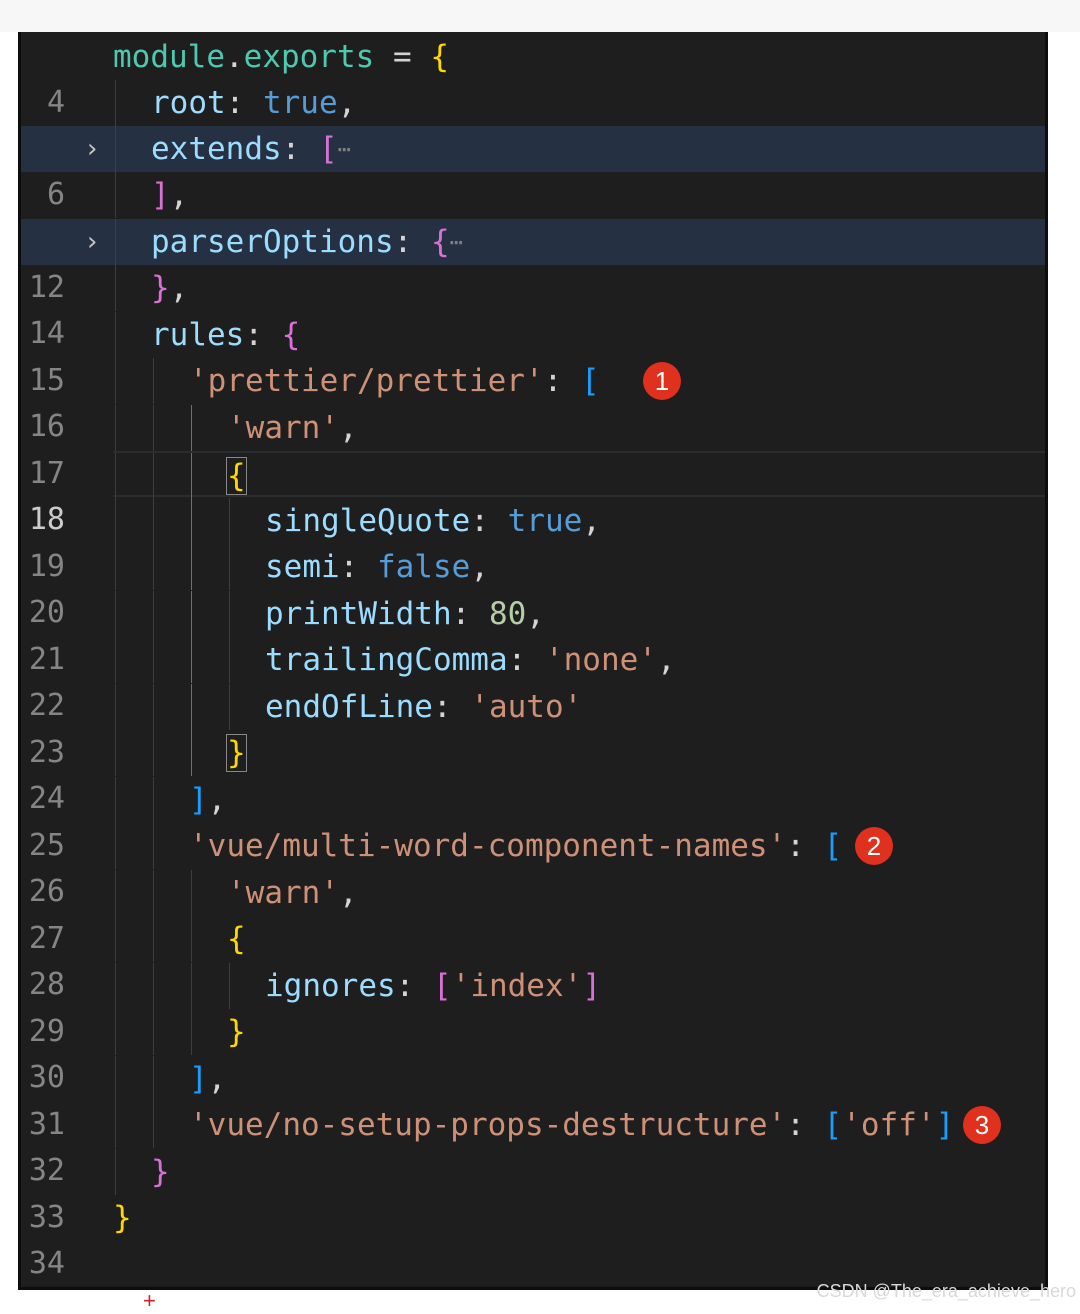 The height and width of the screenshot is (1314, 1080). Describe the element at coordinates (533, 77) in the screenshot. I see `code-line: 4 module.exports = {` at that location.